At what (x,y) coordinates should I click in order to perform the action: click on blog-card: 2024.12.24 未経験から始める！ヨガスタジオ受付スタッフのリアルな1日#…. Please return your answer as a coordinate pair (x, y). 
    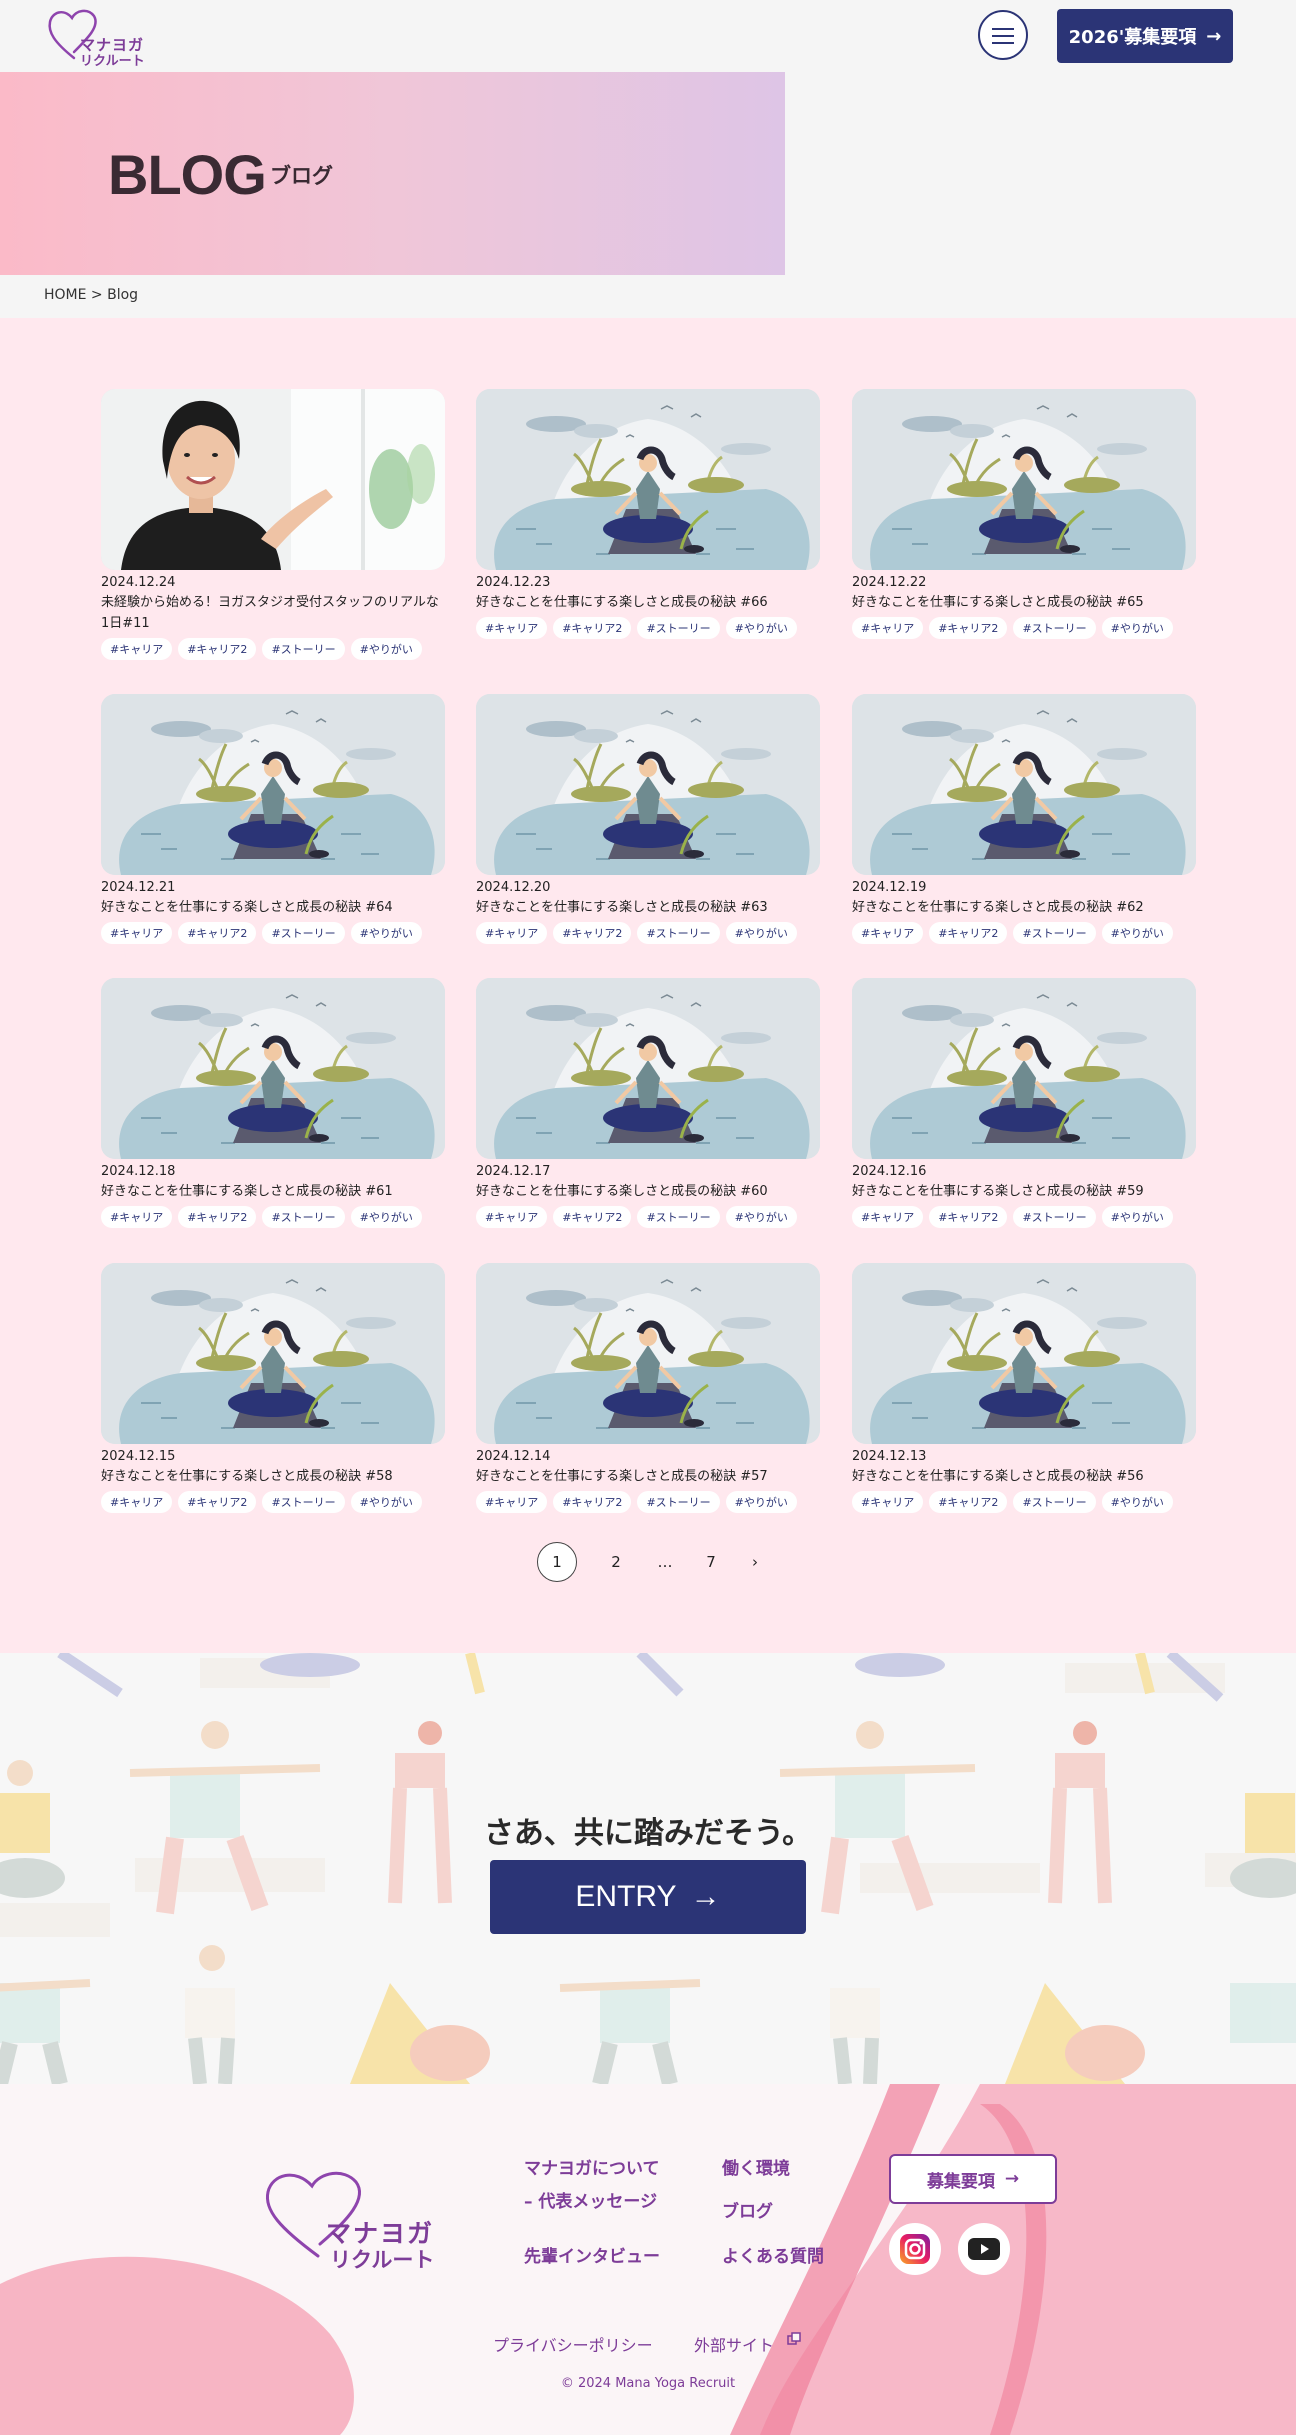
    Looking at the image, I should click on (273, 524).